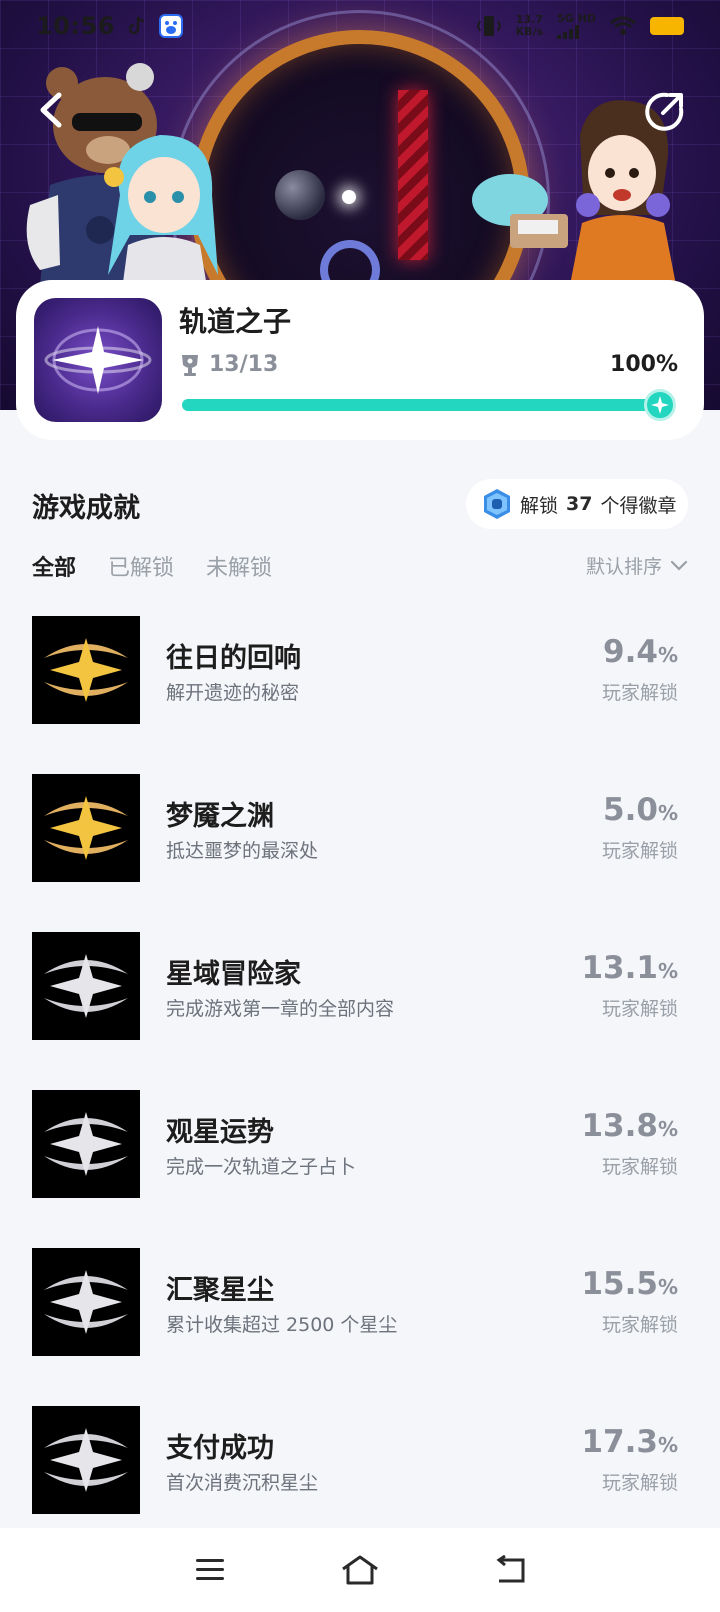 This screenshot has width=720, height=1612. I want to click on achievement-name: 汇聚星尘, so click(220, 1290).